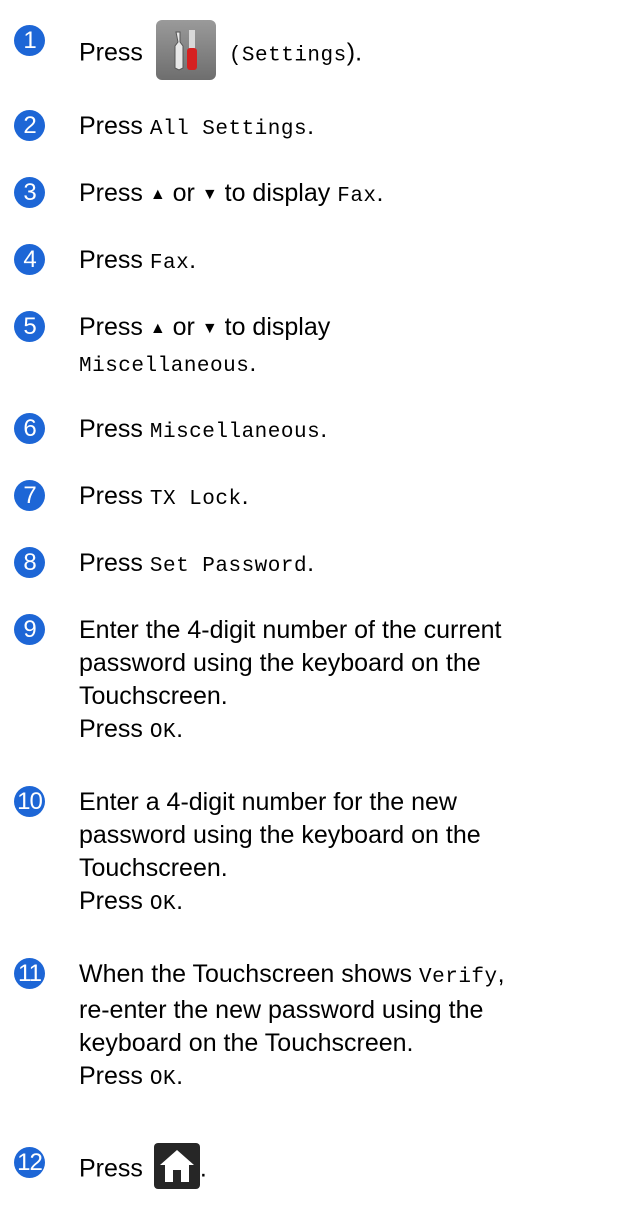 This screenshot has width=620, height=1206. What do you see at coordinates (290, 630) in the screenshot?
I see `step-line: Enter the 4-digit number of the current` at bounding box center [290, 630].